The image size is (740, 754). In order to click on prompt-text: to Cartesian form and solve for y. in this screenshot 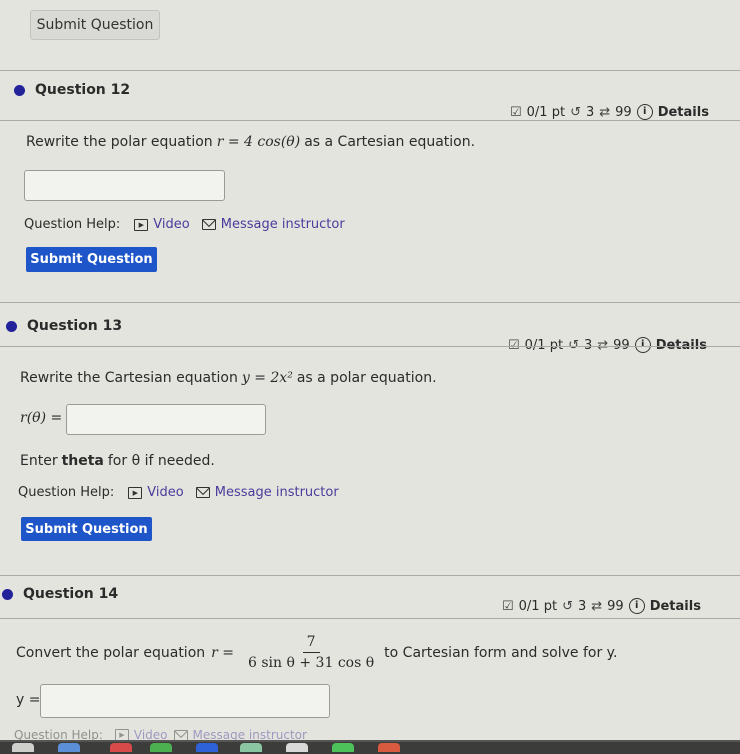, I will do `click(501, 652)`.